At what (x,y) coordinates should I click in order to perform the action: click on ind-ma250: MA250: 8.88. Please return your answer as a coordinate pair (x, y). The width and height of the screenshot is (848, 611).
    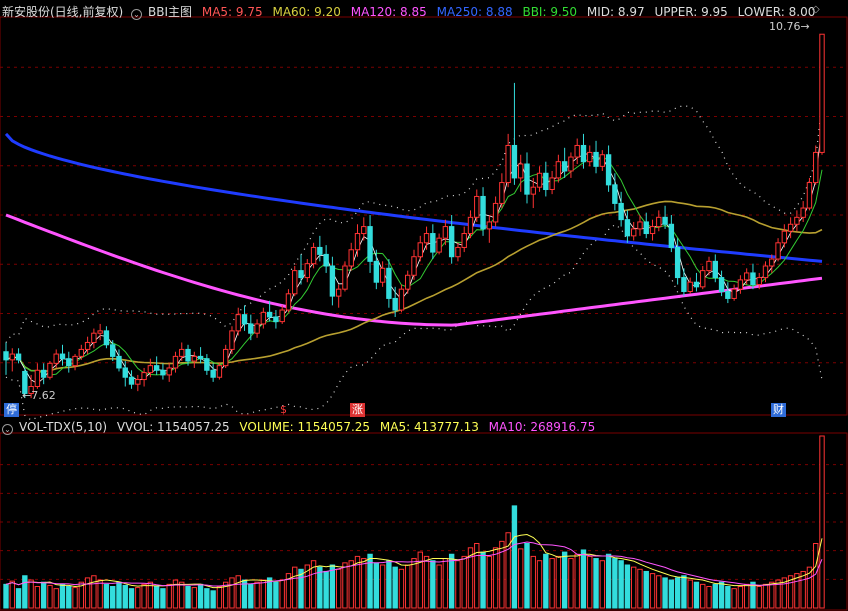
    Looking at the image, I should click on (474, 12).